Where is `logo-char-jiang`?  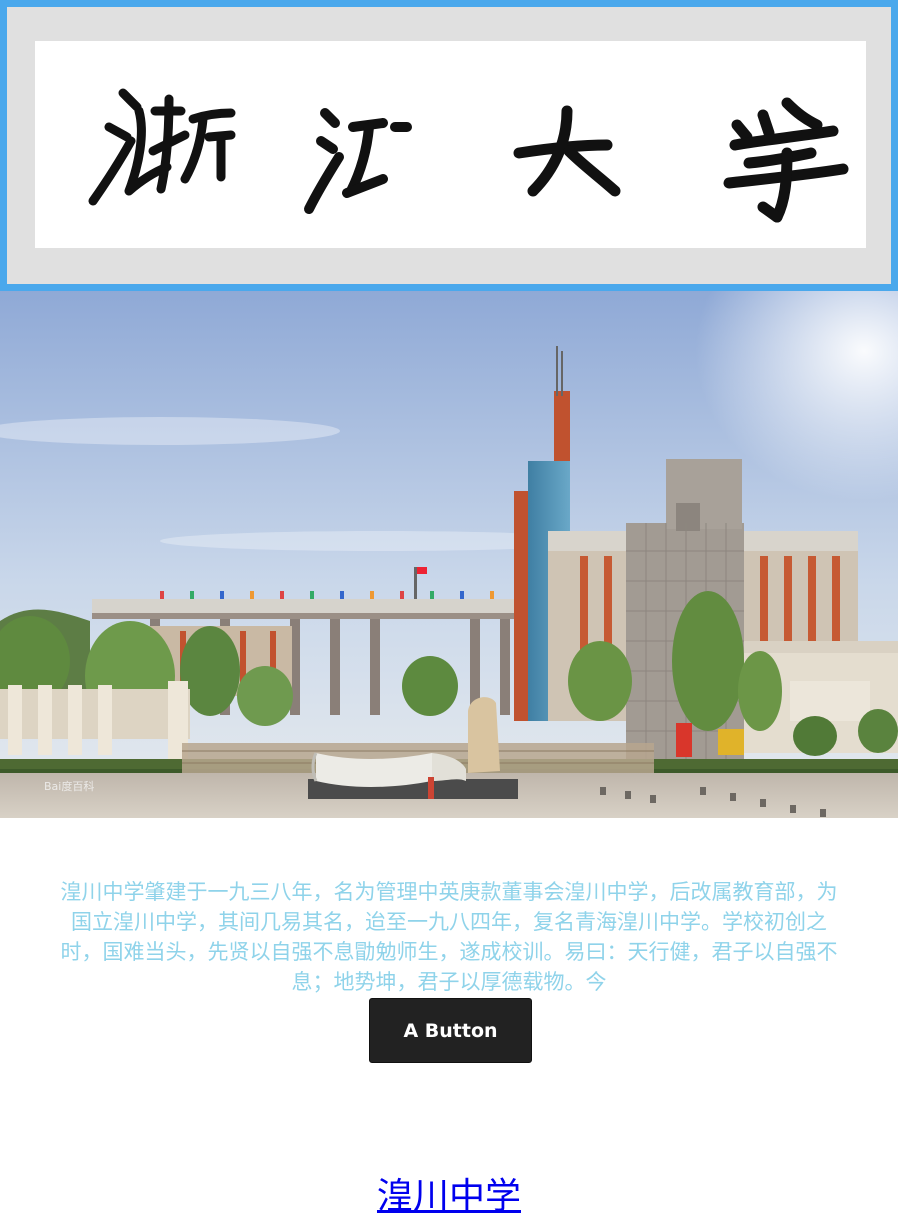
logo-char-jiang is located at coordinates (358, 161).